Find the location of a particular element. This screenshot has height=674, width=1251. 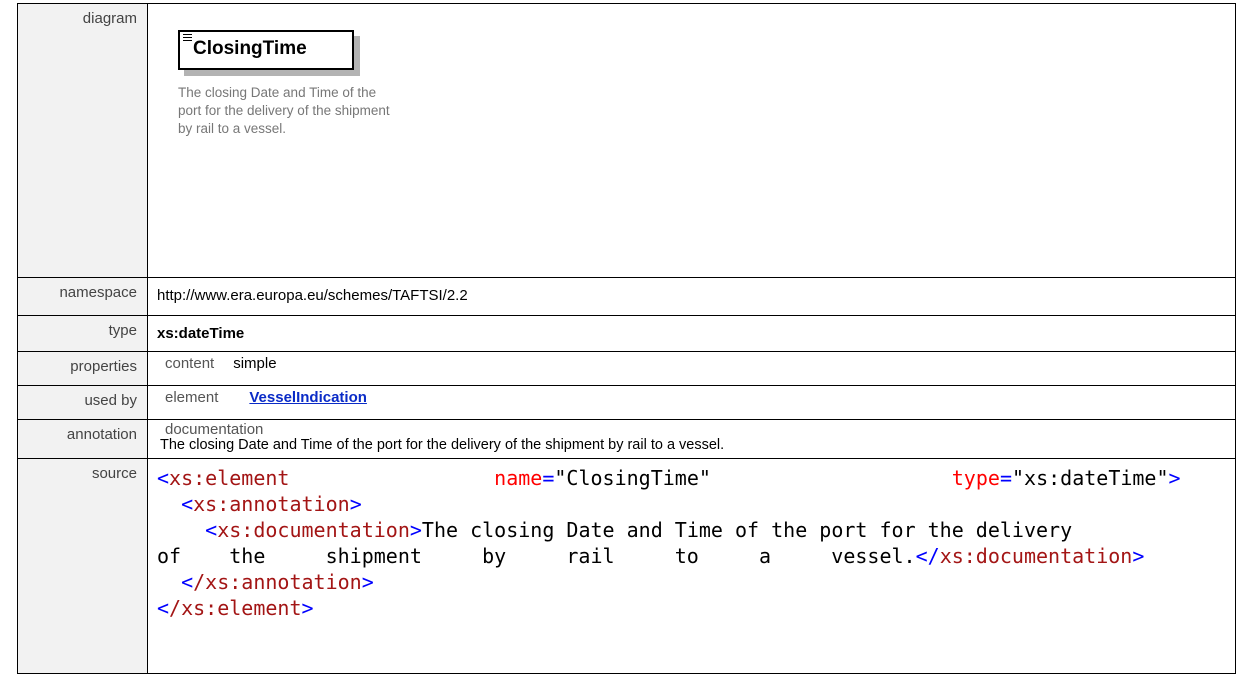

src-name-value: "ClosingTime" is located at coordinates (632, 478).